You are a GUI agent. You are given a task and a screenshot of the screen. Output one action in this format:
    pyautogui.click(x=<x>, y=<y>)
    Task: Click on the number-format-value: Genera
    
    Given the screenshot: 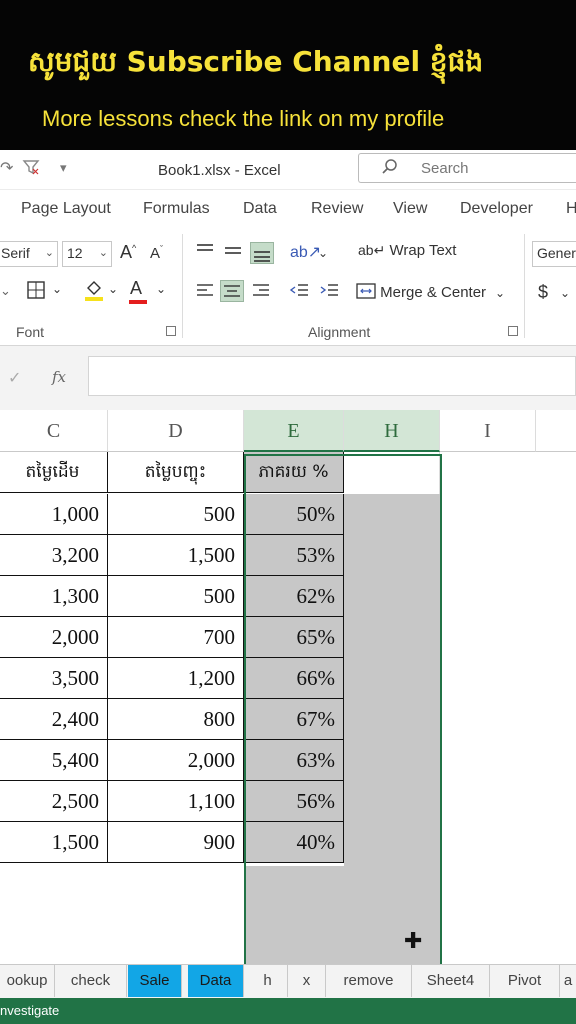 What is the action you would take?
    pyautogui.click(x=556, y=253)
    